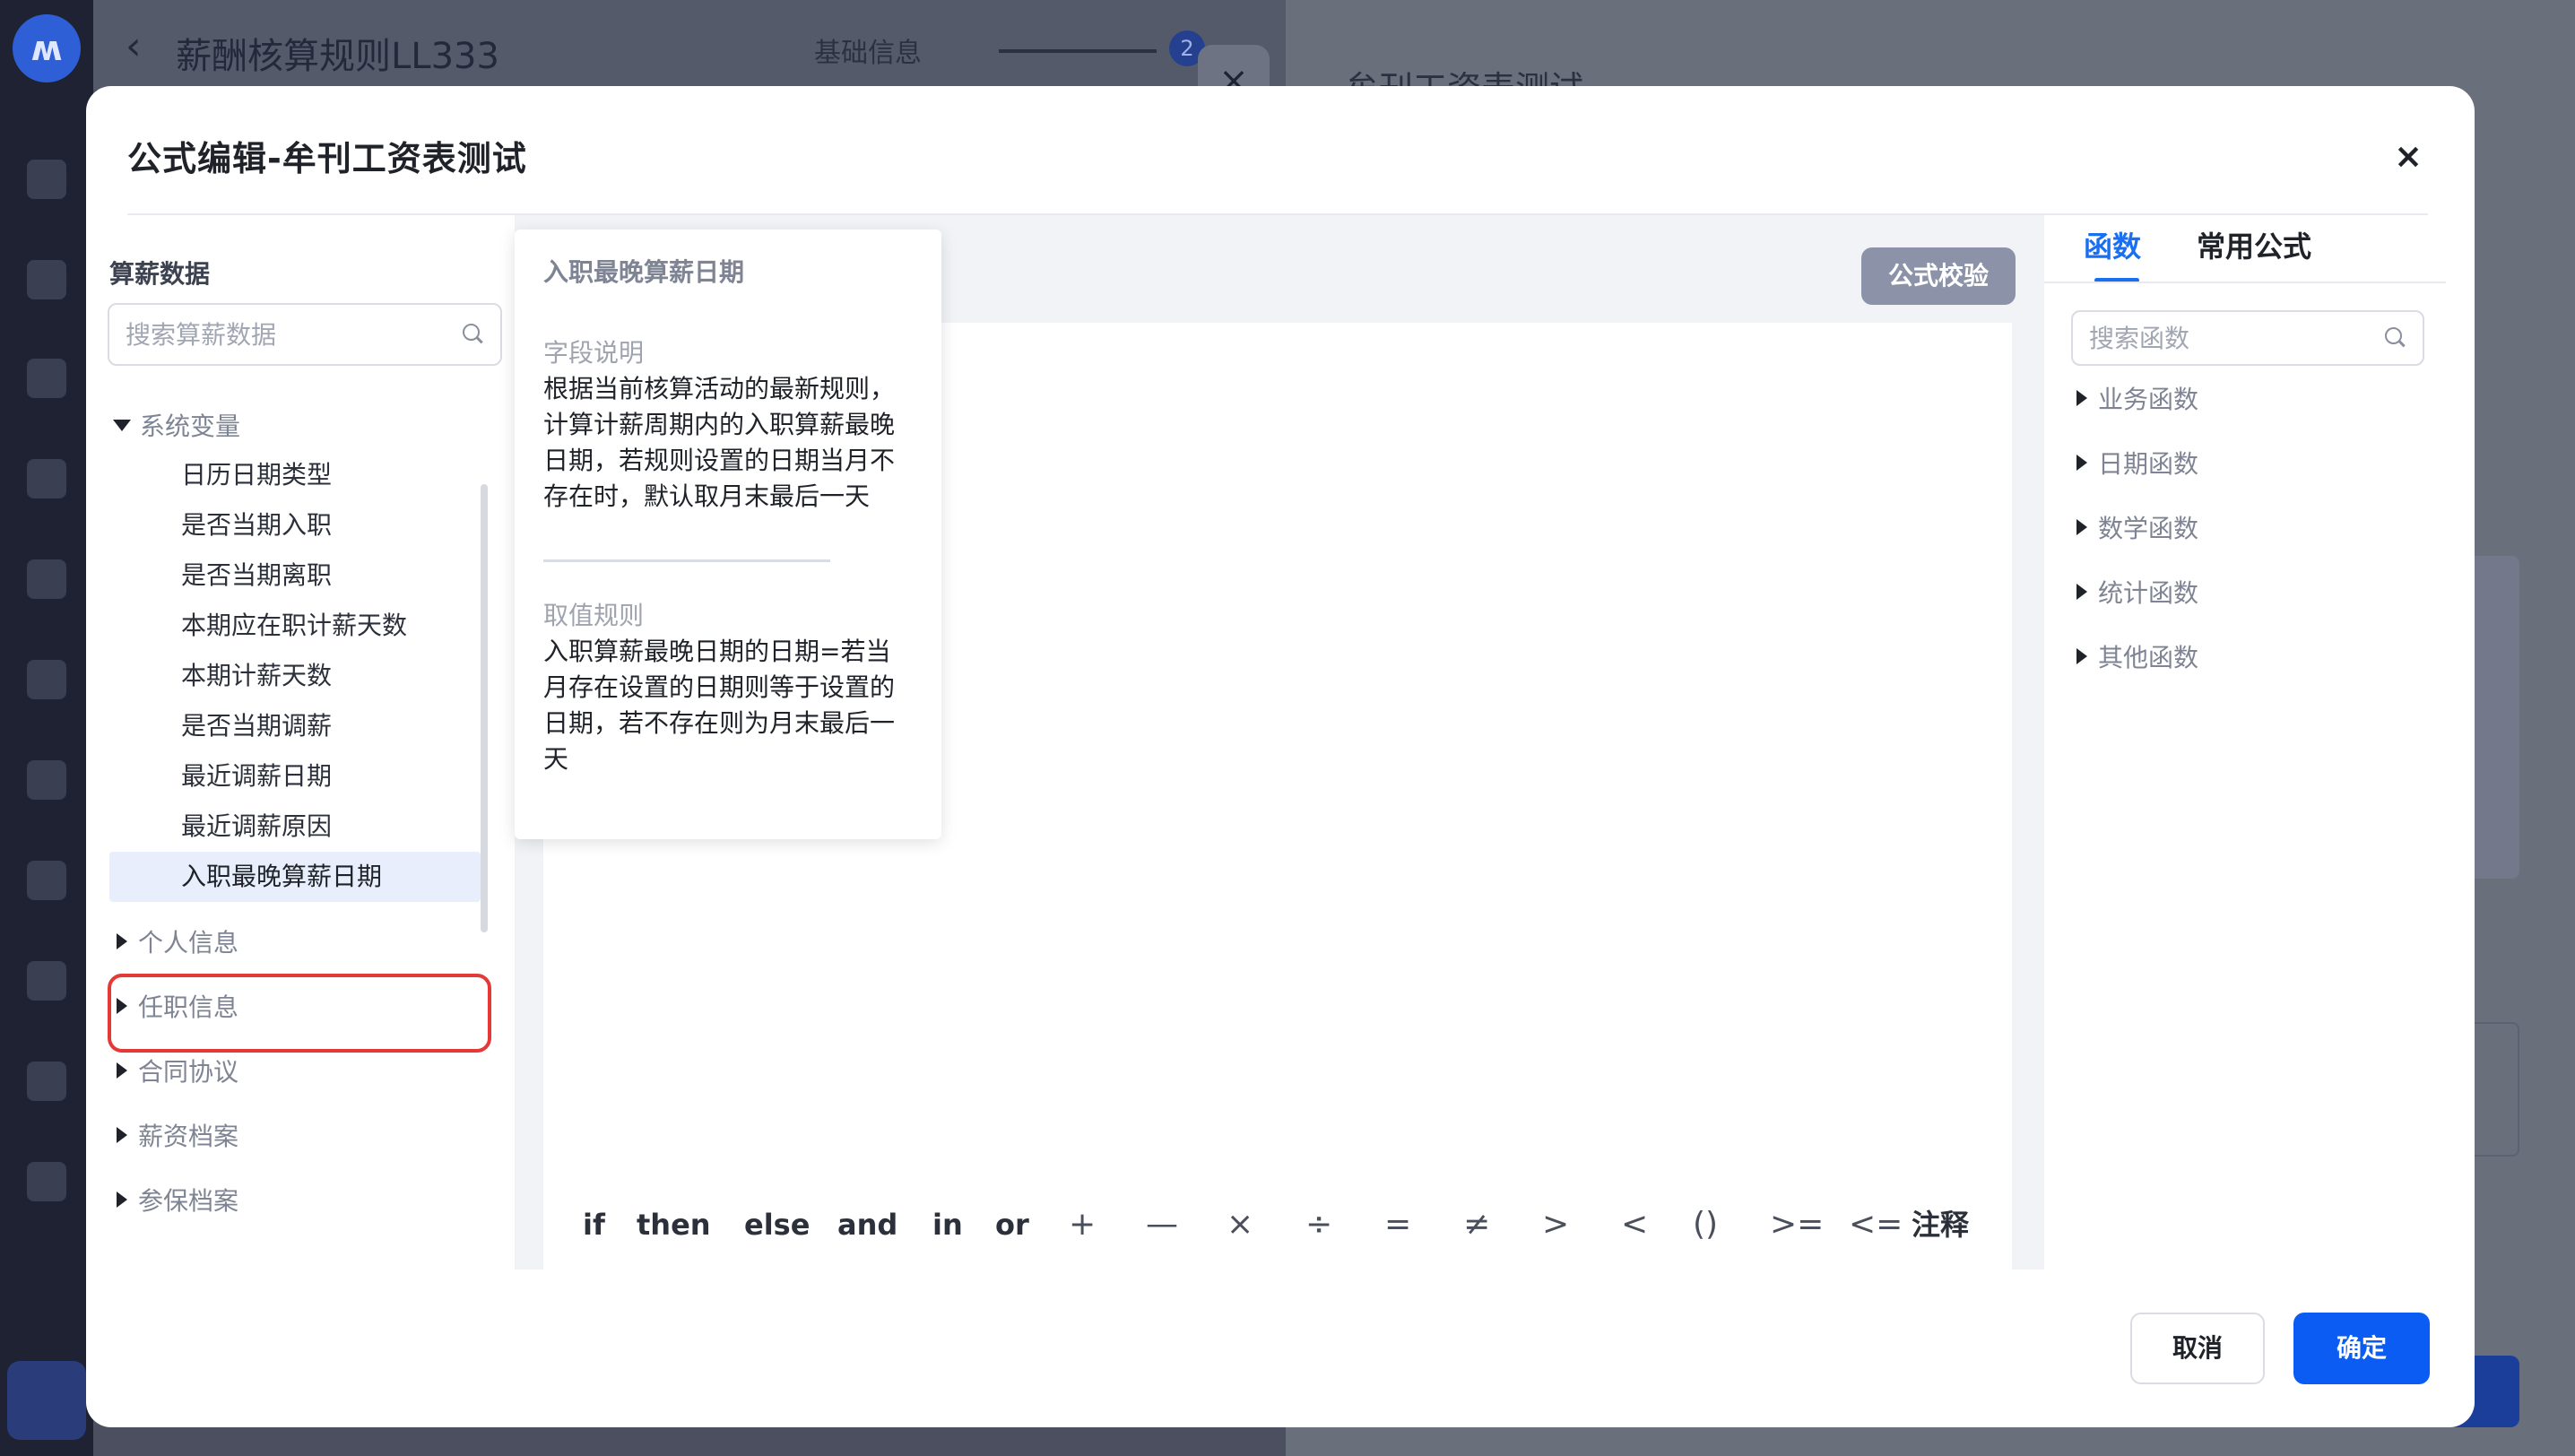 This screenshot has width=2575, height=1456. What do you see at coordinates (2245, 282) in the screenshot?
I see `tabs-divider` at bounding box center [2245, 282].